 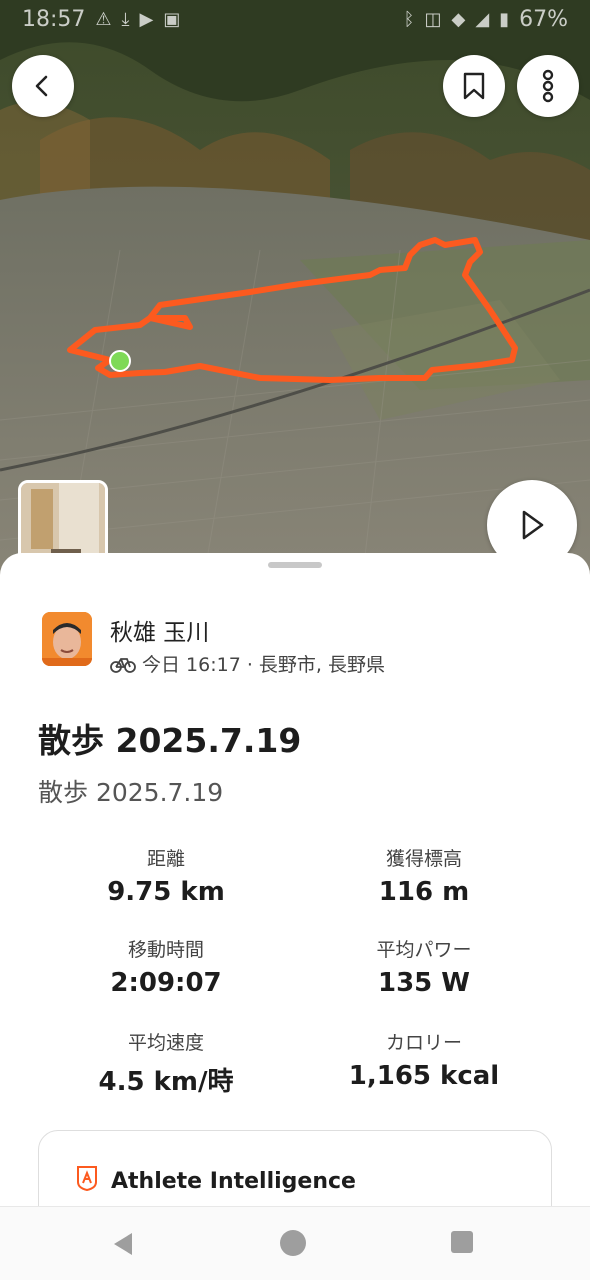 I want to click on avatar, so click(x=67, y=639).